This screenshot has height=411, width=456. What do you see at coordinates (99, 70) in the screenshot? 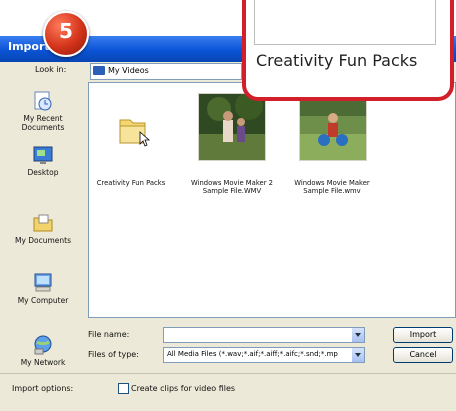
I see `my-videos-folder-icon` at bounding box center [99, 70].